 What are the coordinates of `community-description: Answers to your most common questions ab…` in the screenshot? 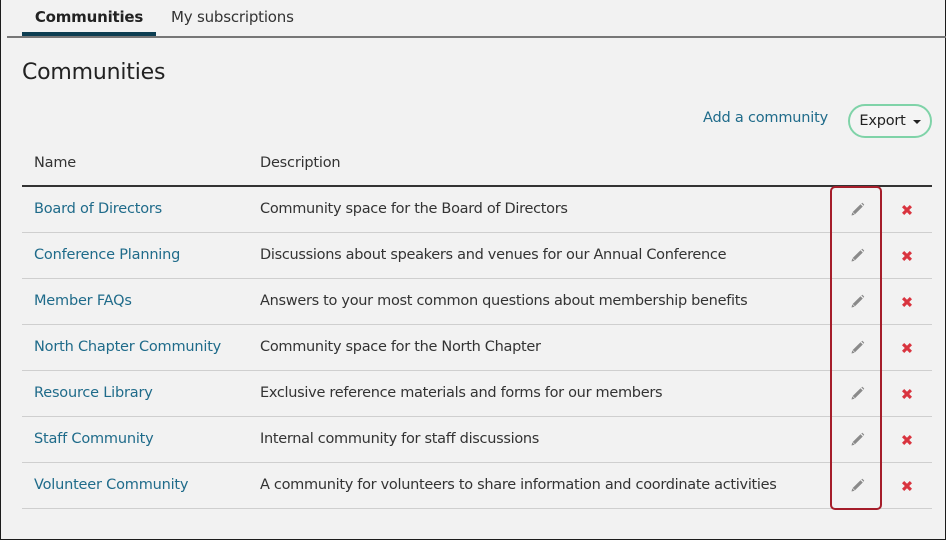 It's located at (504, 301).